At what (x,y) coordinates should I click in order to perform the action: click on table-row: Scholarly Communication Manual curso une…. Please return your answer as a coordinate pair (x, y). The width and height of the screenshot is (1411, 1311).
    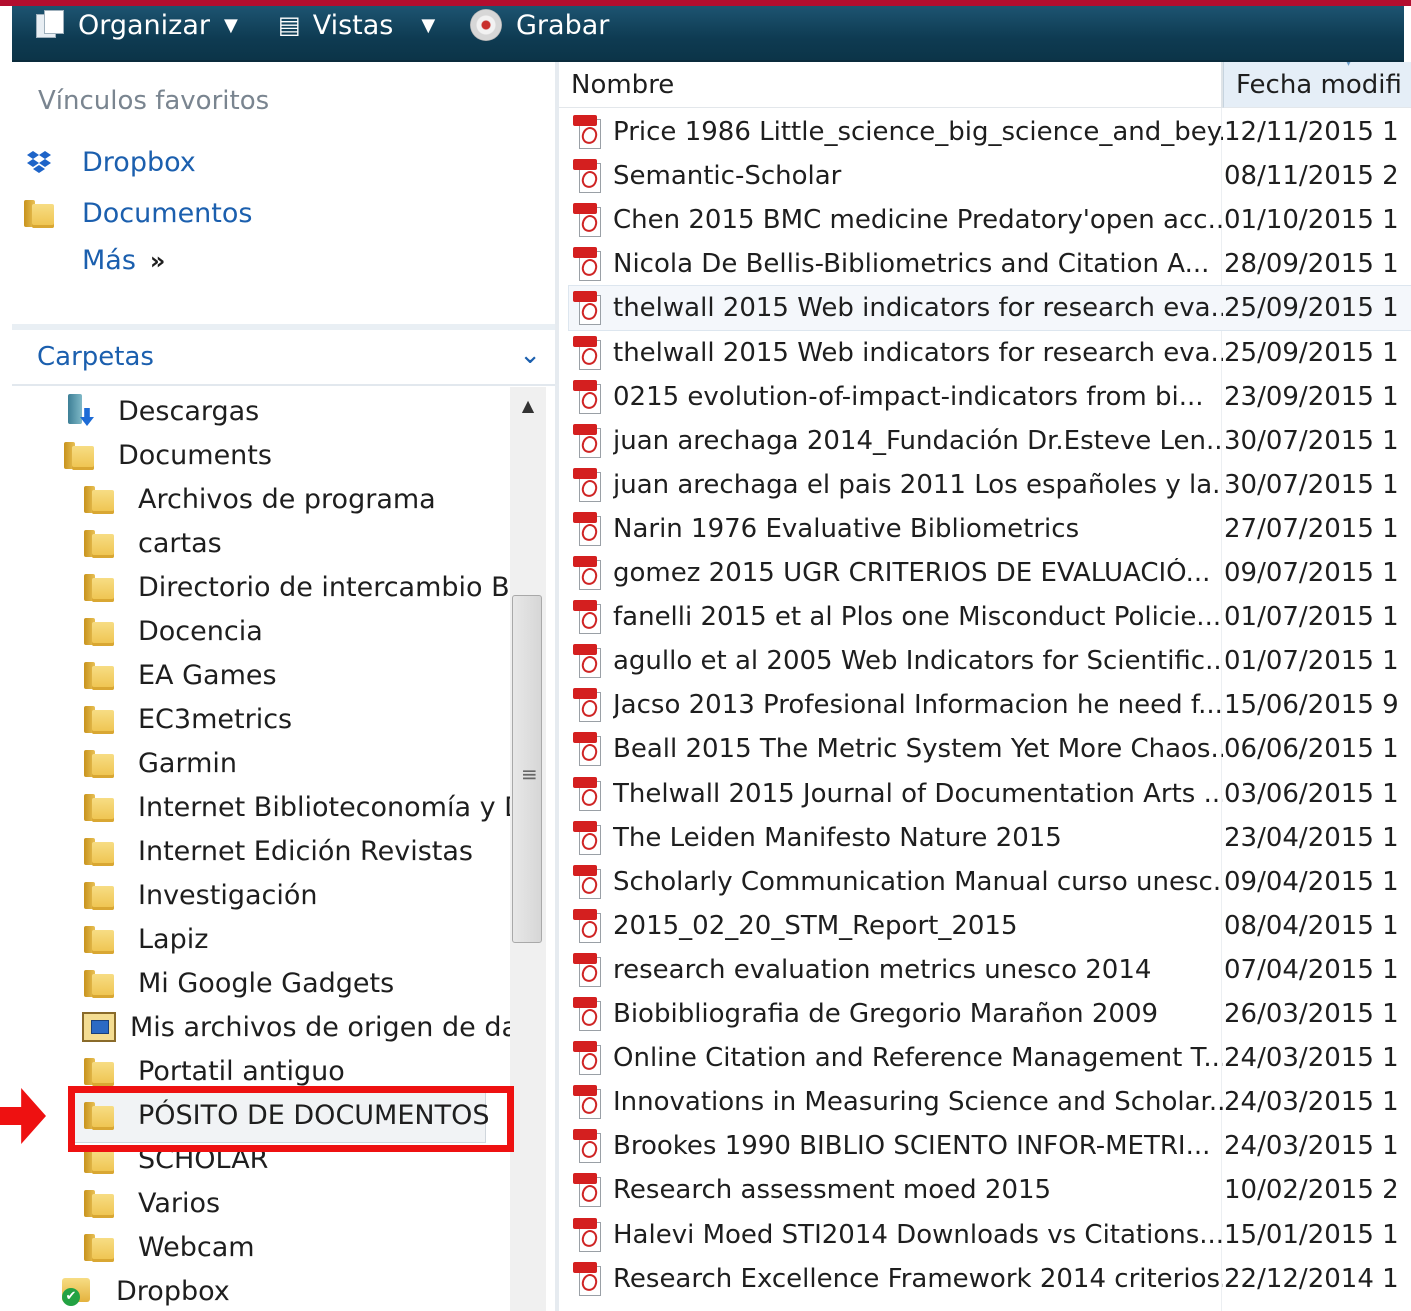
    Looking at the image, I should click on (990, 882).